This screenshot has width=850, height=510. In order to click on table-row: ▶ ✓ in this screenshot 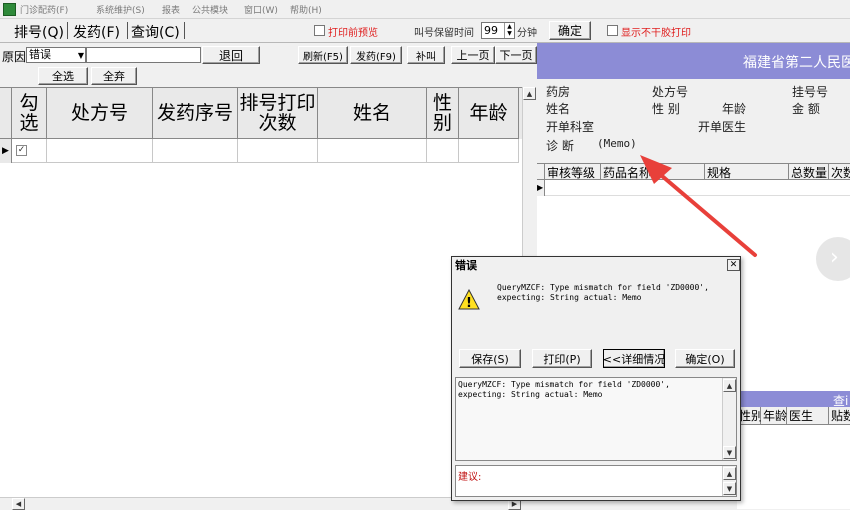, I will do `click(261, 151)`.